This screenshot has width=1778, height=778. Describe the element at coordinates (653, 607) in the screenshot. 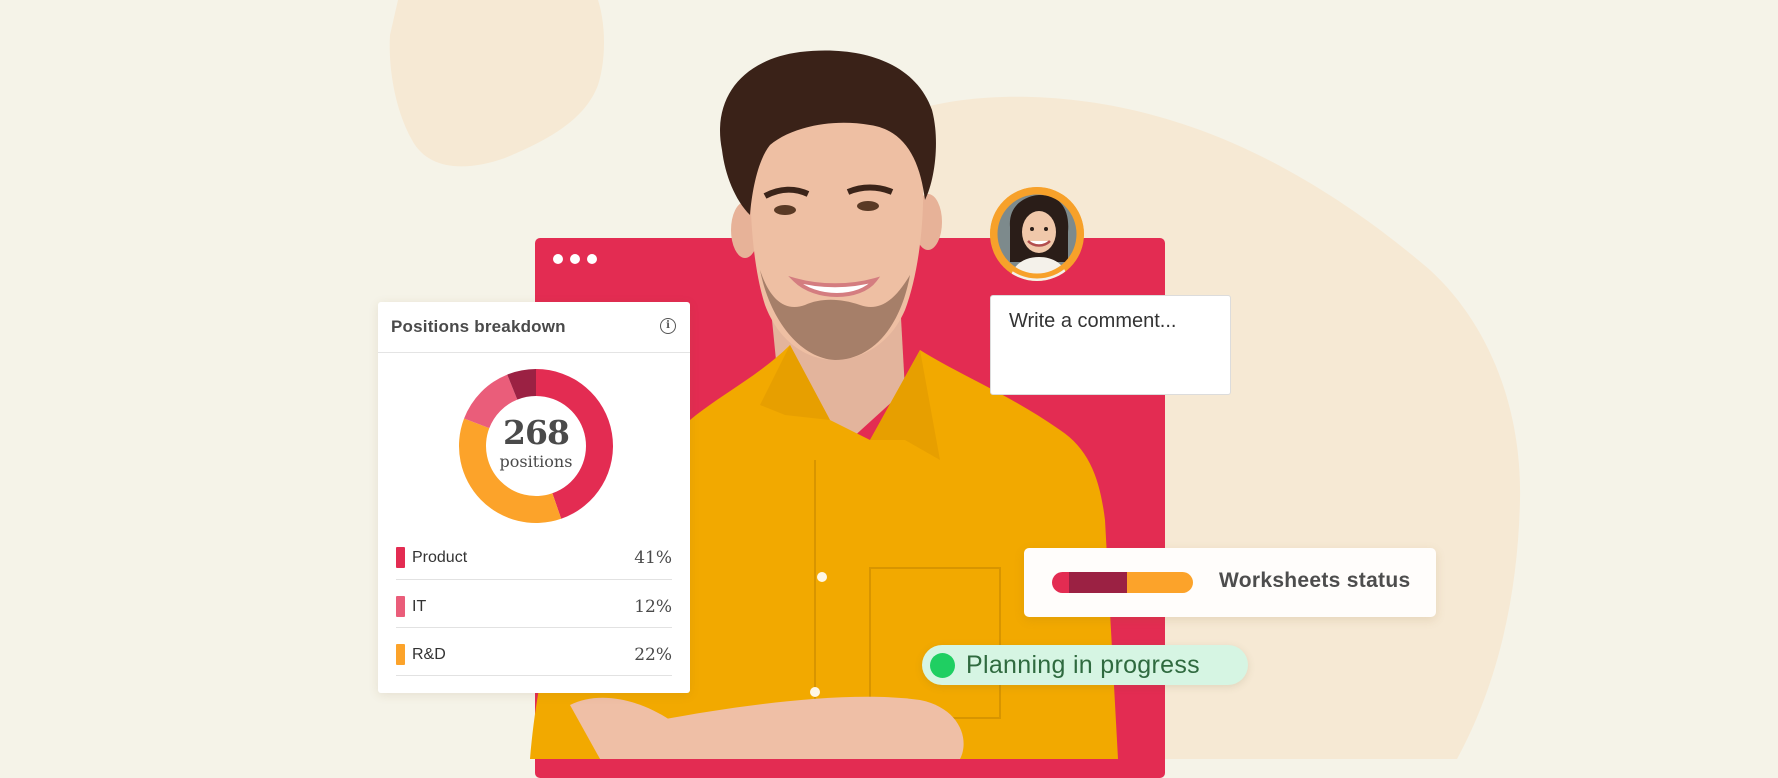

I see `legend-value: 12%` at that location.